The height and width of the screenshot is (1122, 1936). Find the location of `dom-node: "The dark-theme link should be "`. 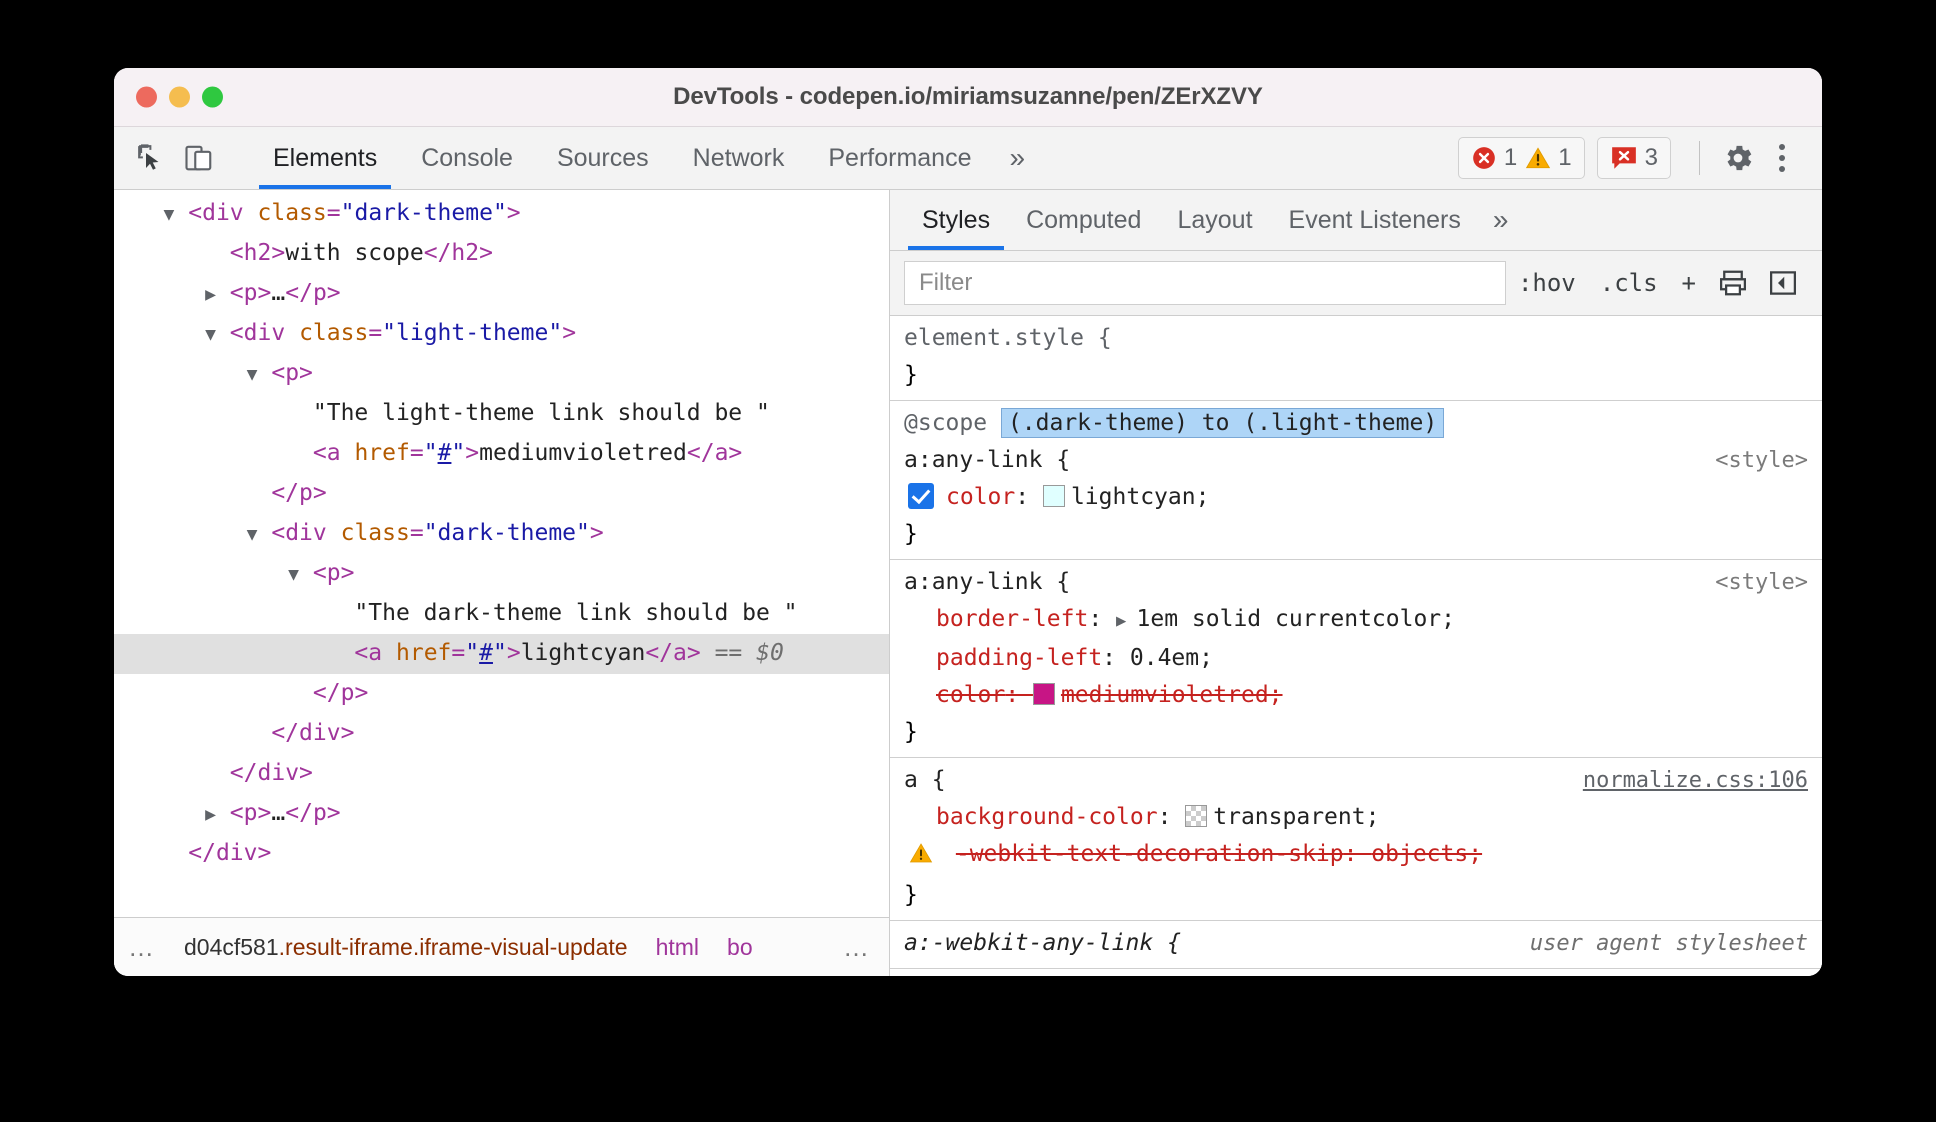

dom-node: "The dark-theme link should be " is located at coordinates (501, 614).